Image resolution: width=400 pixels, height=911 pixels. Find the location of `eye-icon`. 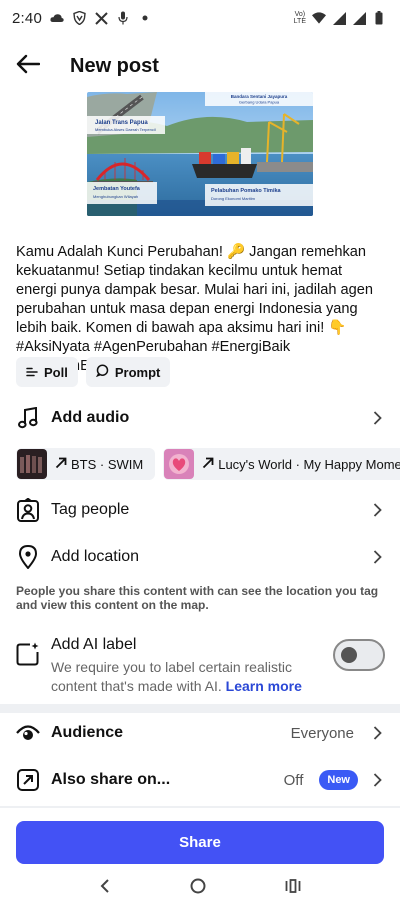

eye-icon is located at coordinates (28, 733).